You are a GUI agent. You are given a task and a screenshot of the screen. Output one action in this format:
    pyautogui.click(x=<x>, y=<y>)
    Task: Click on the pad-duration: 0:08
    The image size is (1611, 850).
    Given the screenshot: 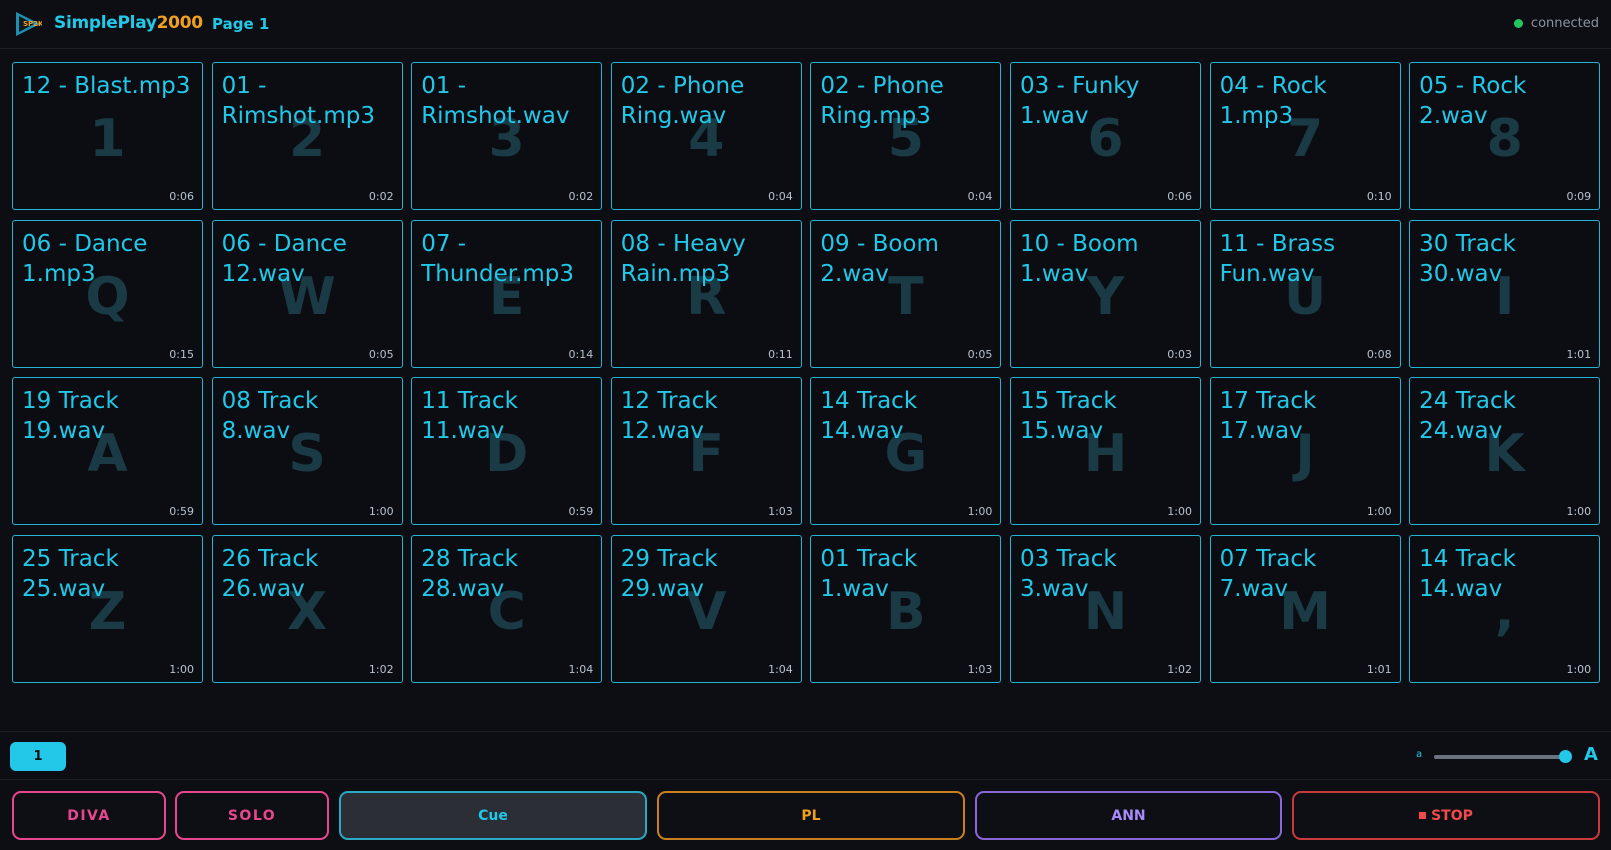 What is the action you would take?
    pyautogui.click(x=1379, y=354)
    